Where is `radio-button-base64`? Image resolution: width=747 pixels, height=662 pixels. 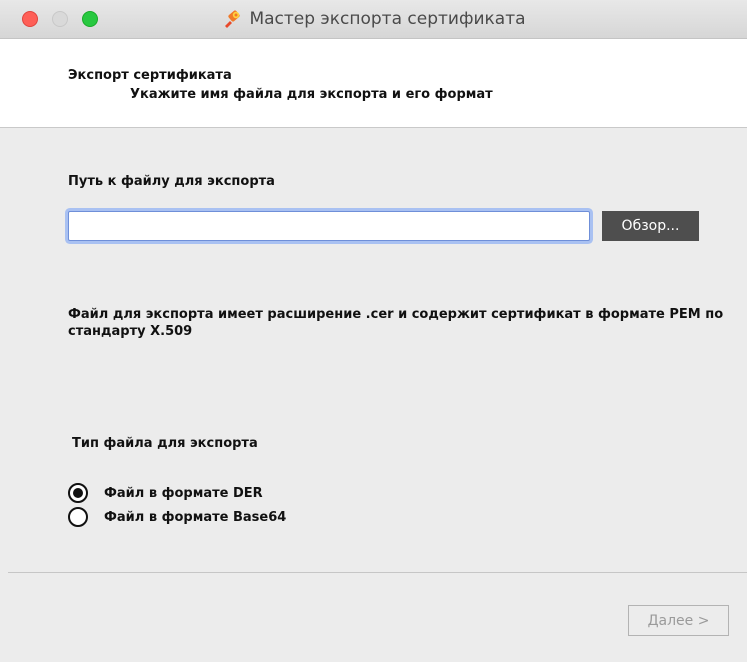
radio-button-base64 is located at coordinates (78, 517).